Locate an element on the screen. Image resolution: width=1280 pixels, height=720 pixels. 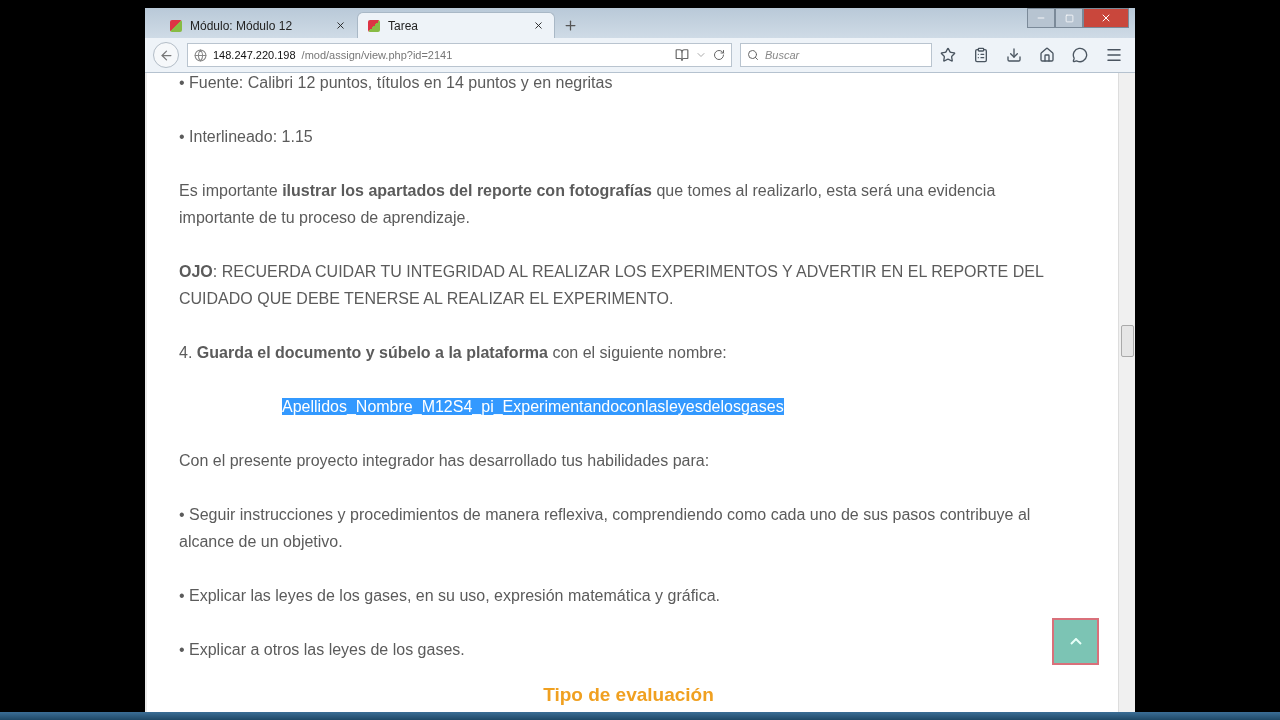
browser-tab: Módulo: Módulo 12 is located at coordinates (258, 25).